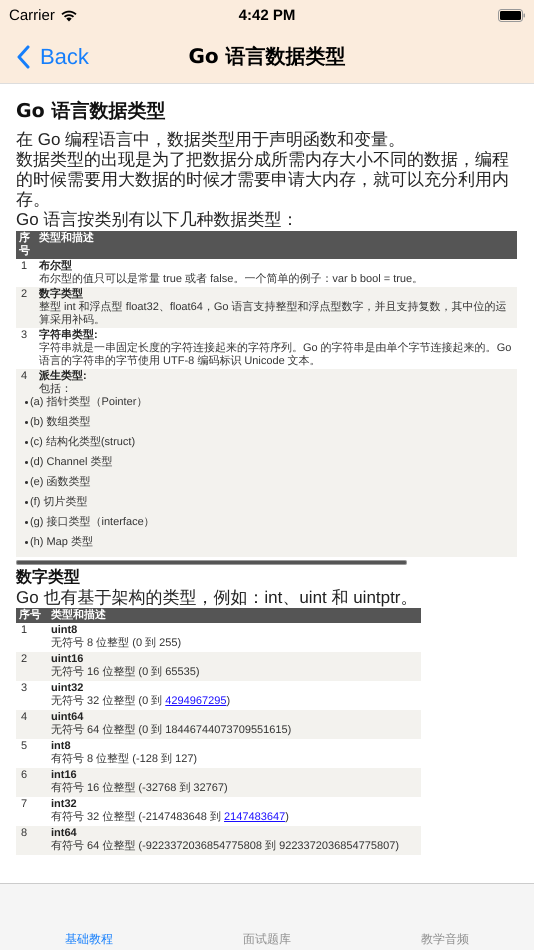 Image resolution: width=534 pixels, height=950 pixels. What do you see at coordinates (64, 833) in the screenshot?
I see `type-name: int64` at bounding box center [64, 833].